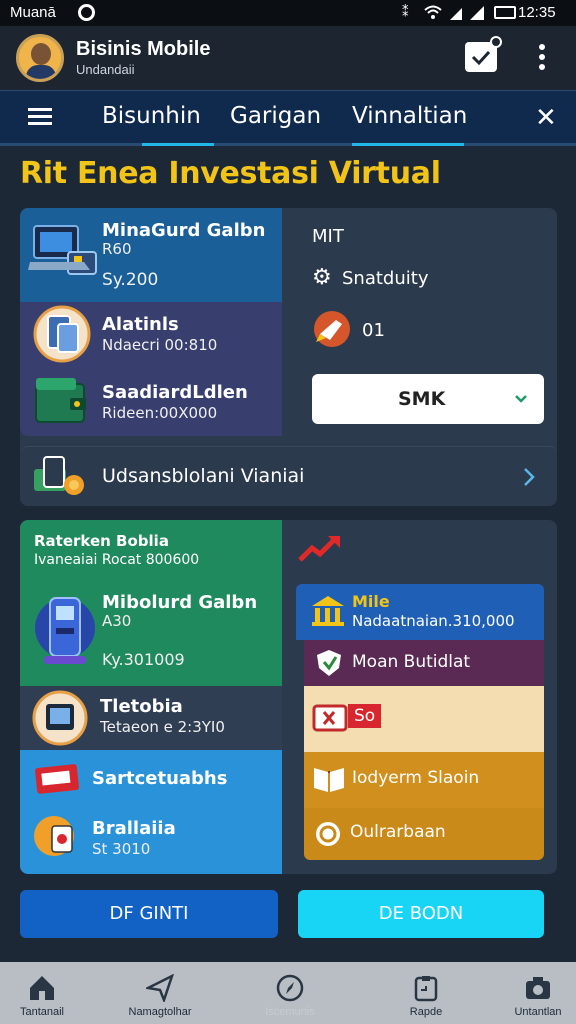 The width and height of the screenshot is (576, 1024). I want to click on tab-label: Bisunhin, so click(151, 116).